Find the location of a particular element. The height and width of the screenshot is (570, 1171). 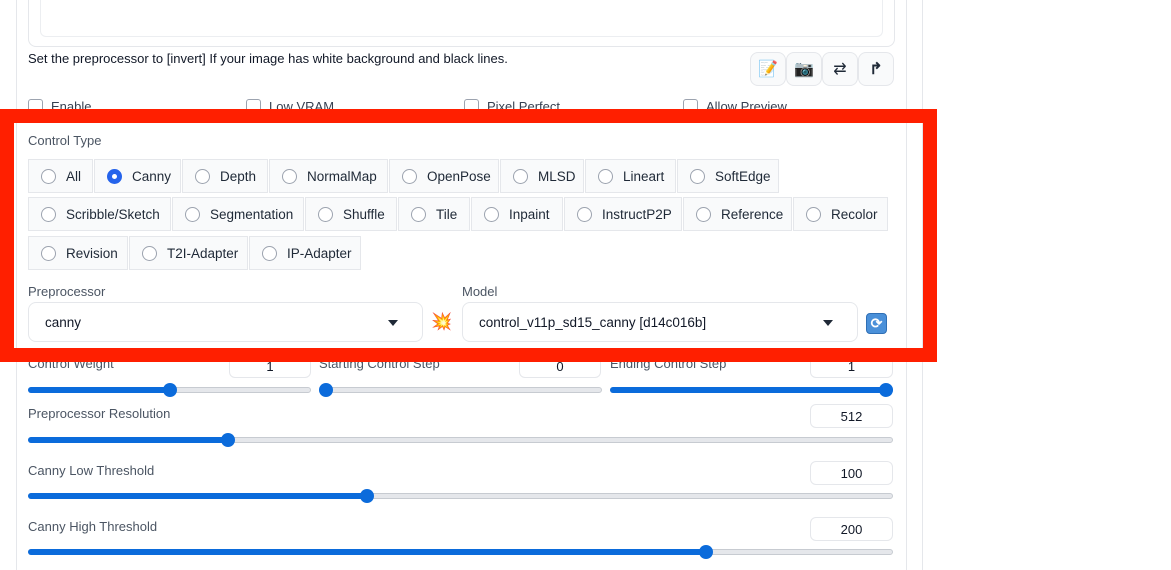

control-weight-slider-fill is located at coordinates (99, 390).